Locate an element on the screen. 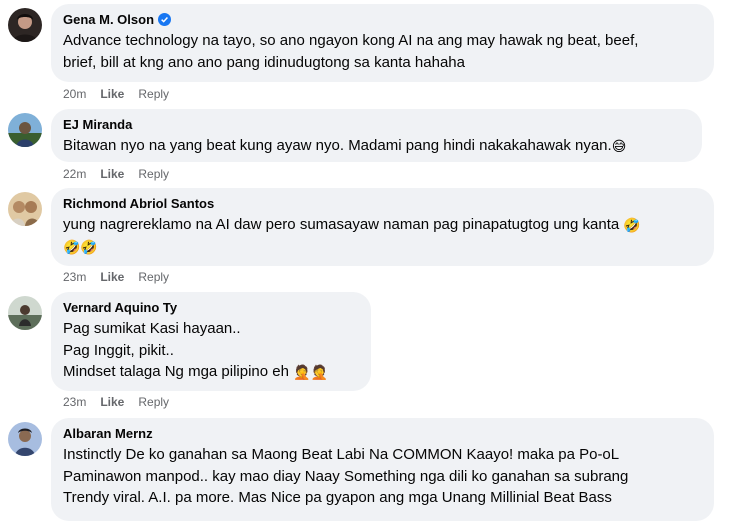 The height and width of the screenshot is (521, 750). comment-author-row: Vernard Aquino Ty is located at coordinates (211, 307).